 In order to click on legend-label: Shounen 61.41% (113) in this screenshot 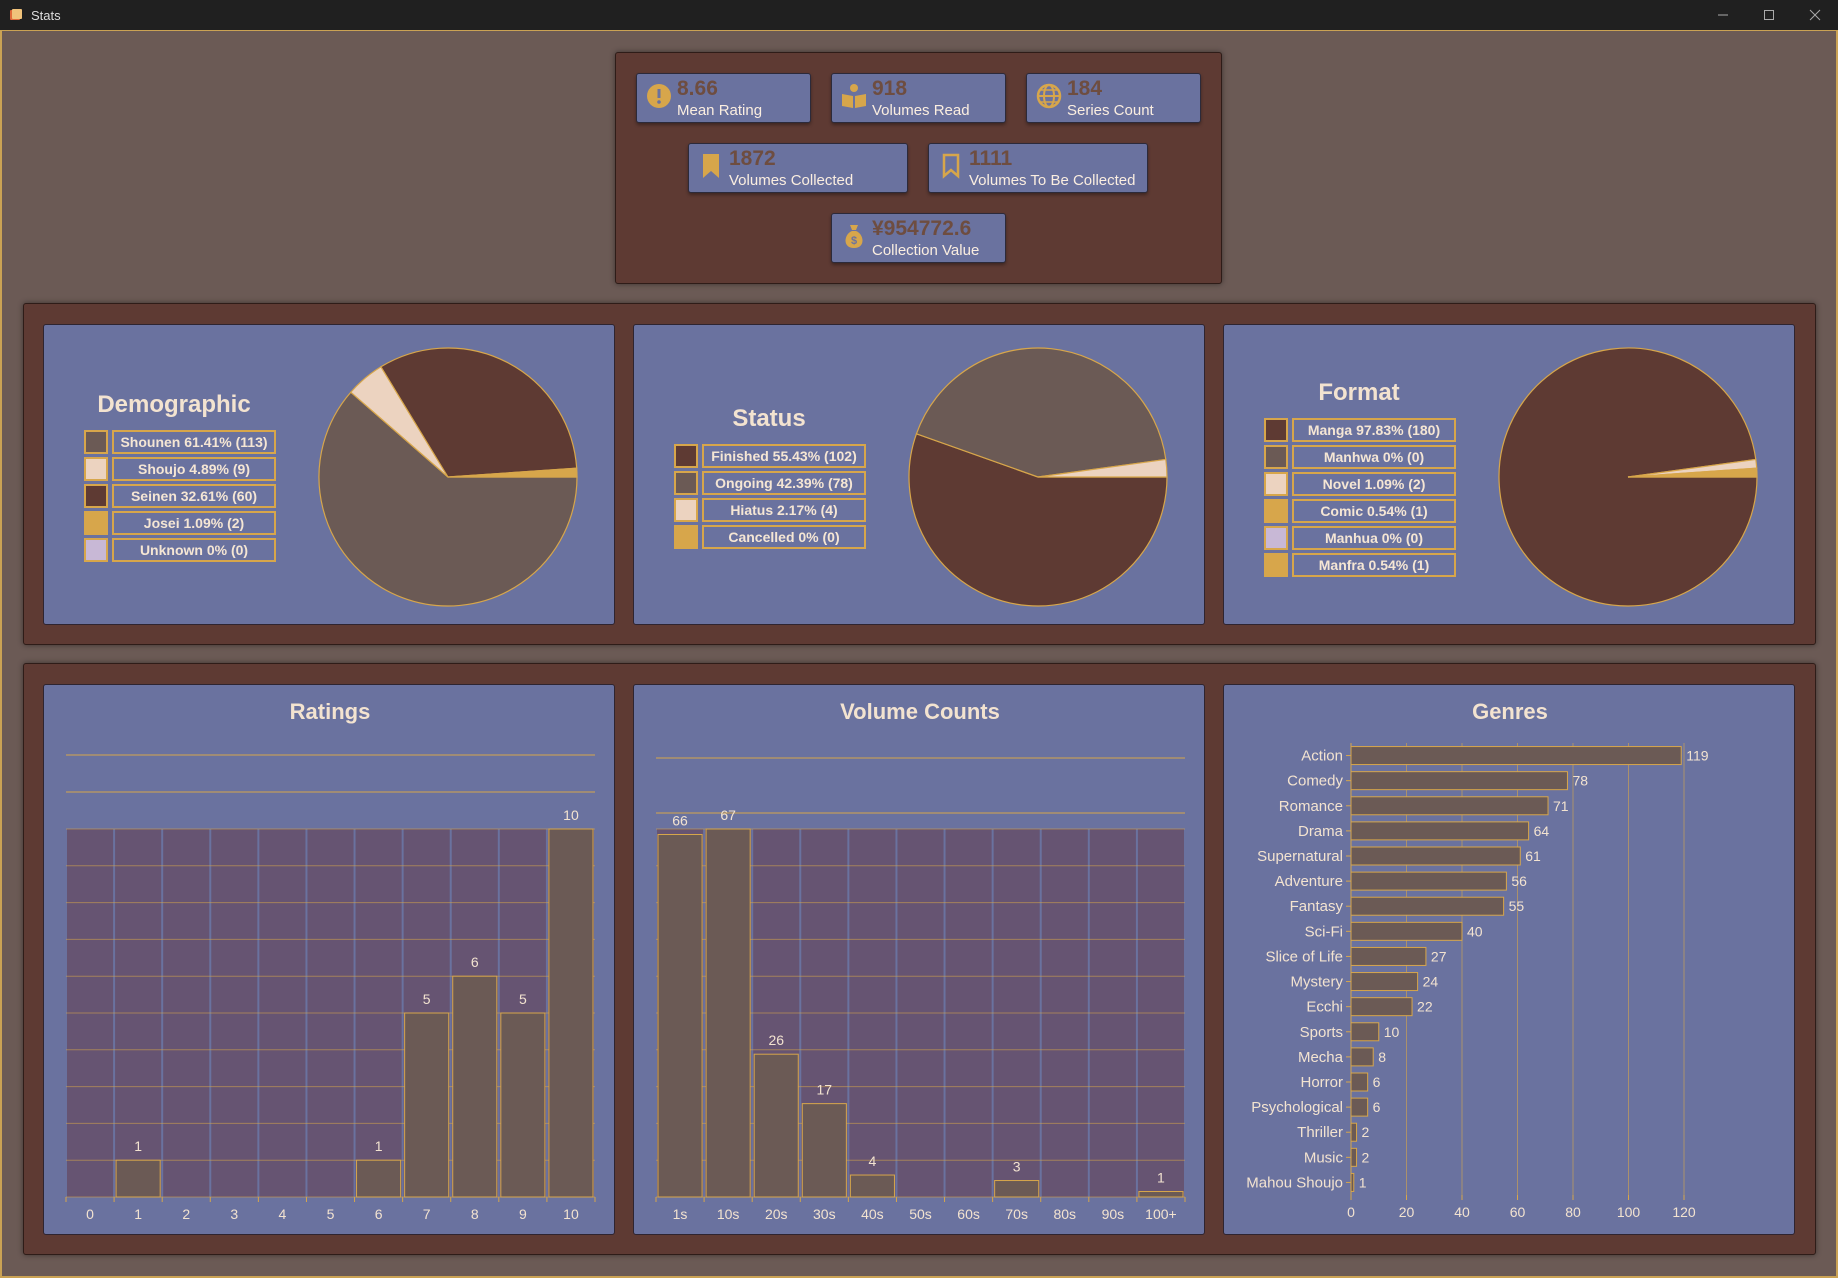, I will do `click(194, 442)`.